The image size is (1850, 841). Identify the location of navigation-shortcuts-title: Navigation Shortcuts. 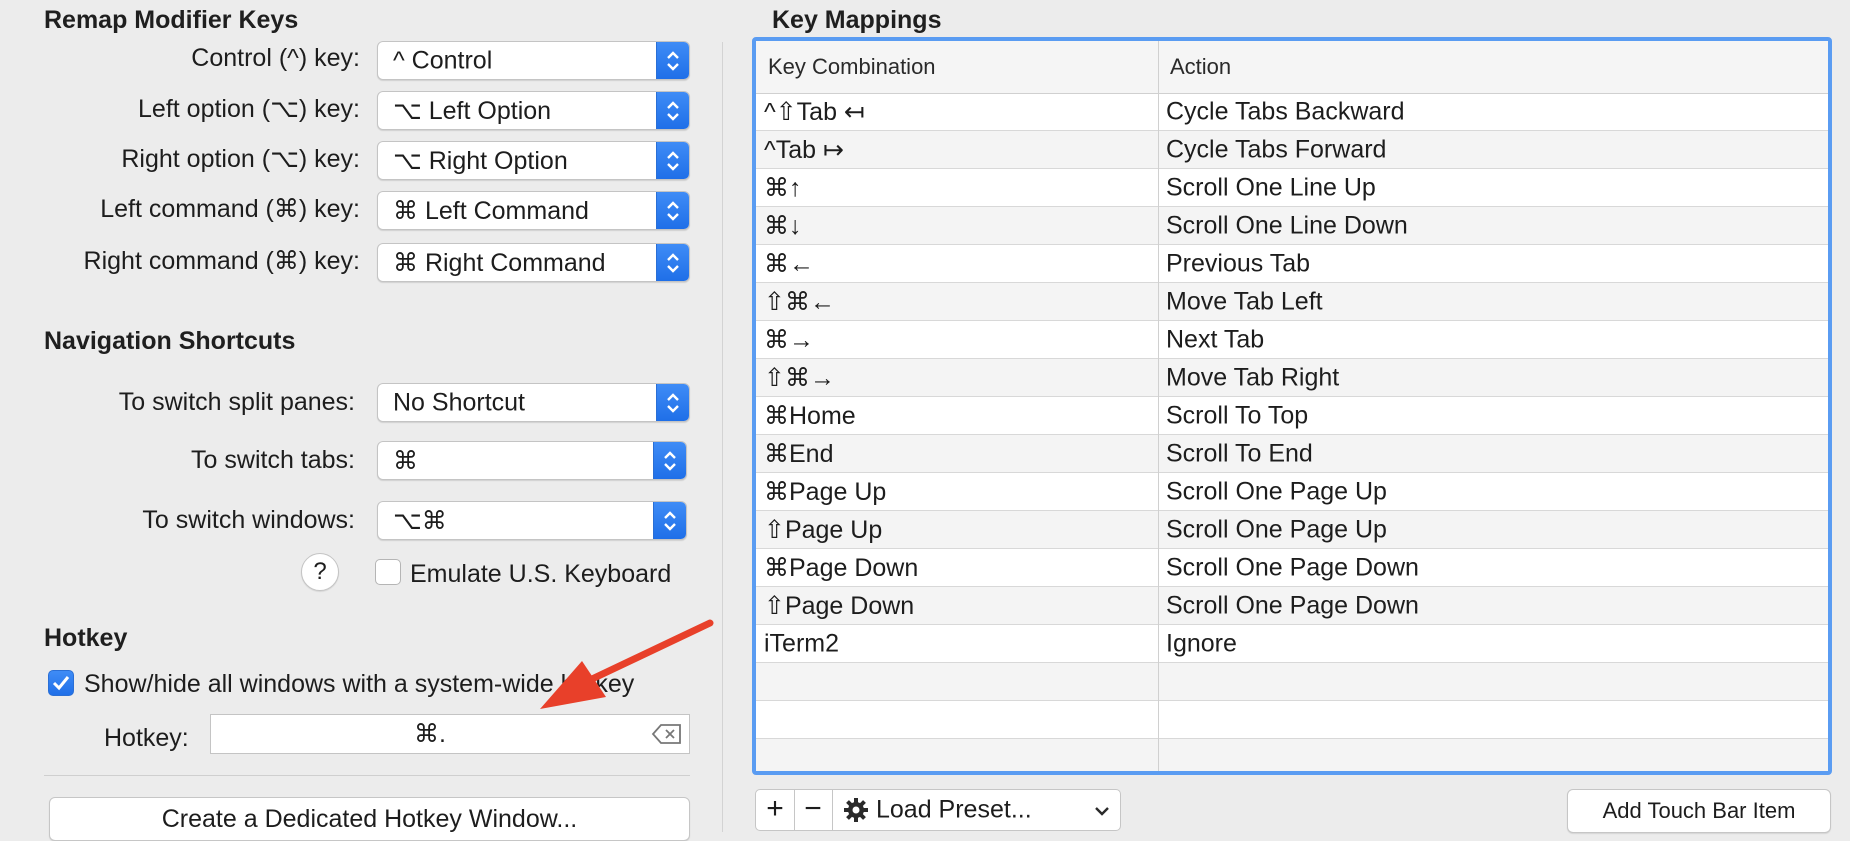
(170, 341).